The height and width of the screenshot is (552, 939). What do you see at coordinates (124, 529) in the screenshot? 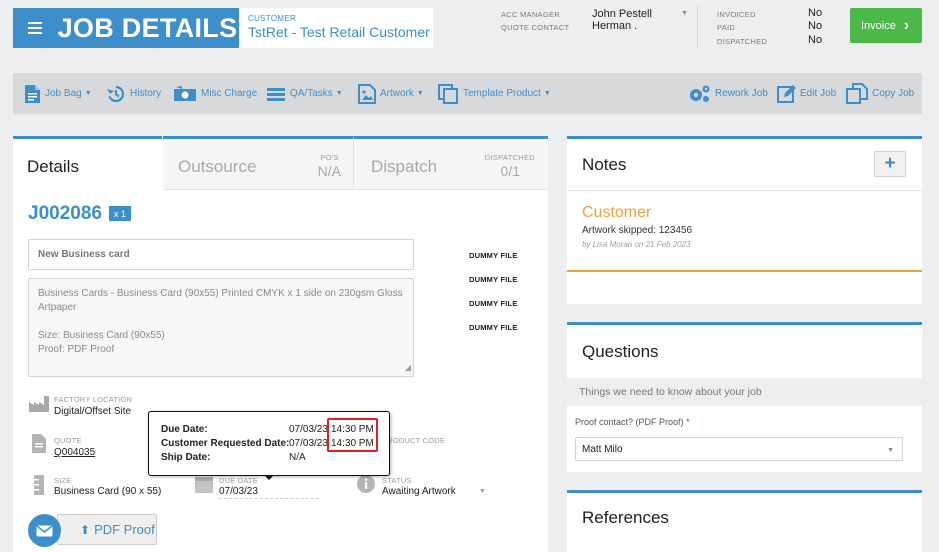
I see `pdf-proof-label: PDF Proof` at bounding box center [124, 529].